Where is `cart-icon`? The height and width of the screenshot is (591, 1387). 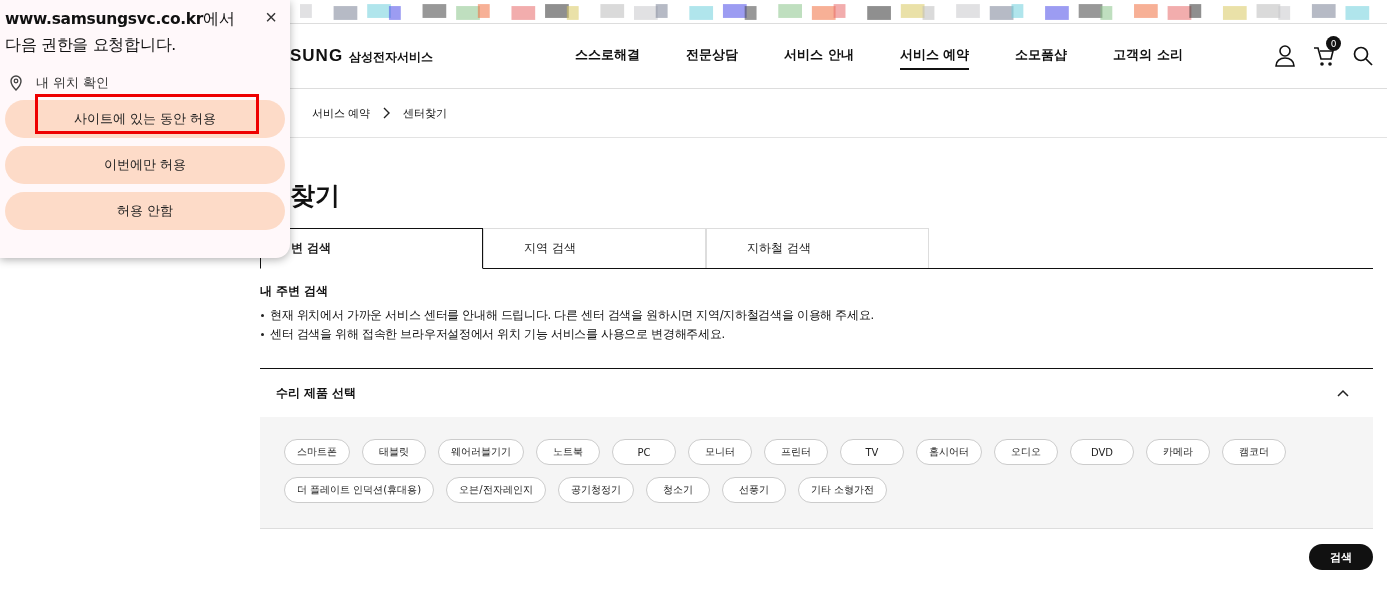 cart-icon is located at coordinates (1324, 56).